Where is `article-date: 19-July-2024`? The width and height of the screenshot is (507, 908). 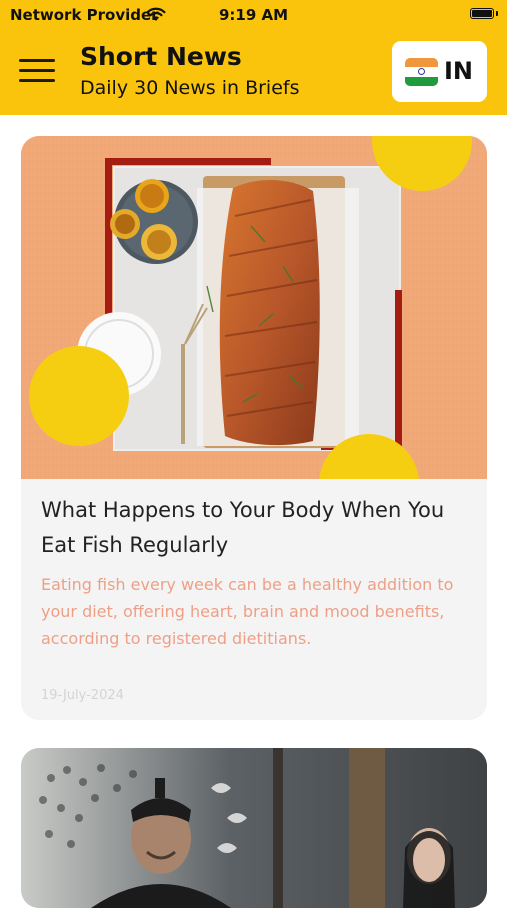
article-date: 19-July-2024 is located at coordinates (82, 695).